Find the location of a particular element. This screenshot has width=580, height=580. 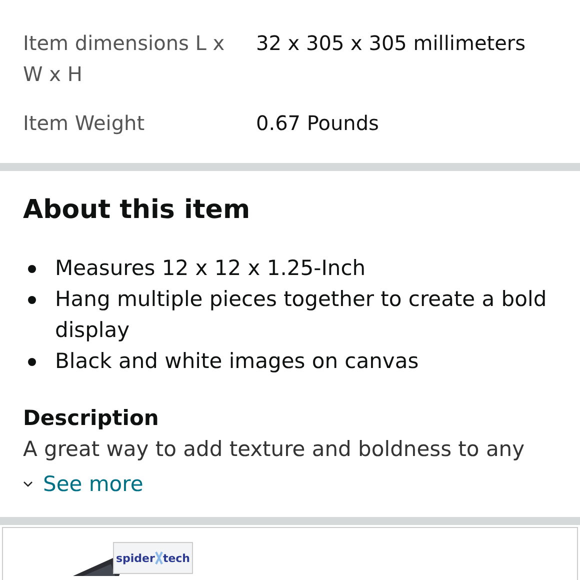

chevron-down-icon is located at coordinates (28, 484).